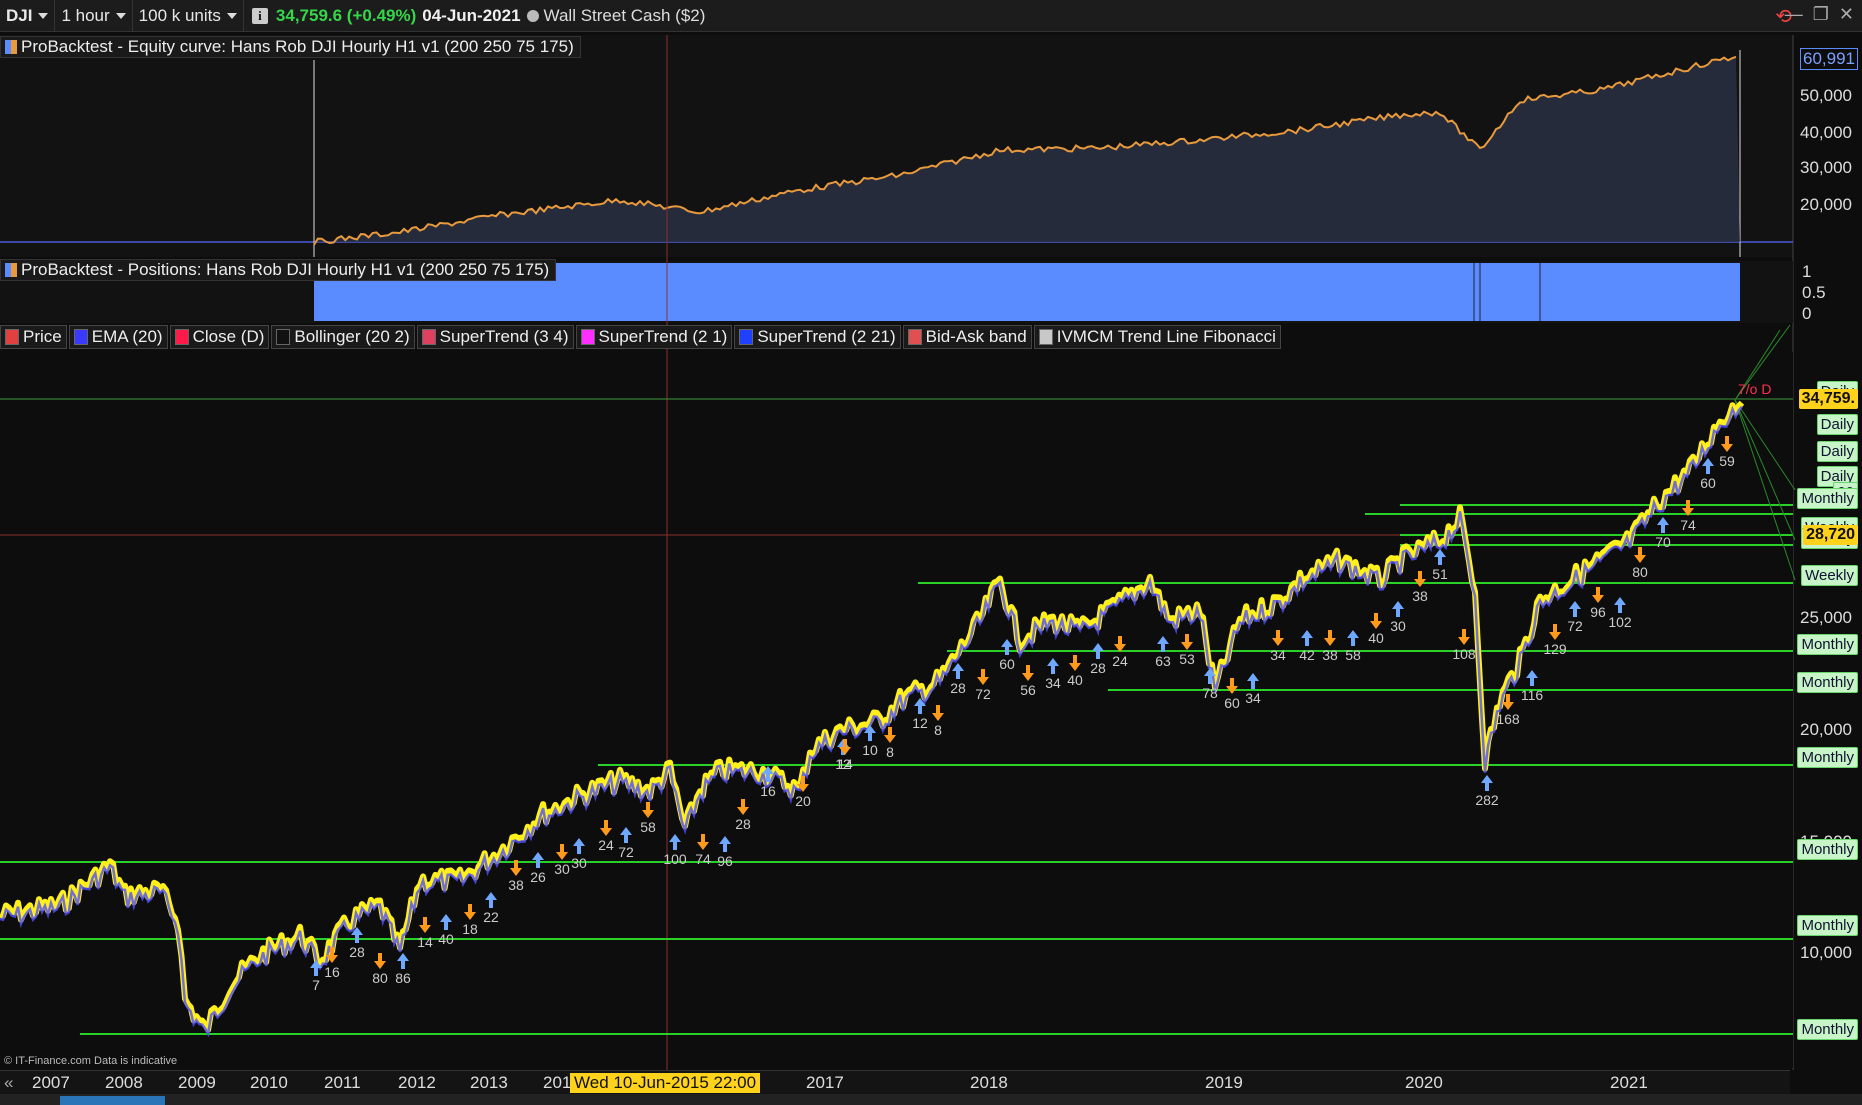 The width and height of the screenshot is (1862, 1105). I want to click on legend-item: SuperTrend (2 21), so click(817, 337).